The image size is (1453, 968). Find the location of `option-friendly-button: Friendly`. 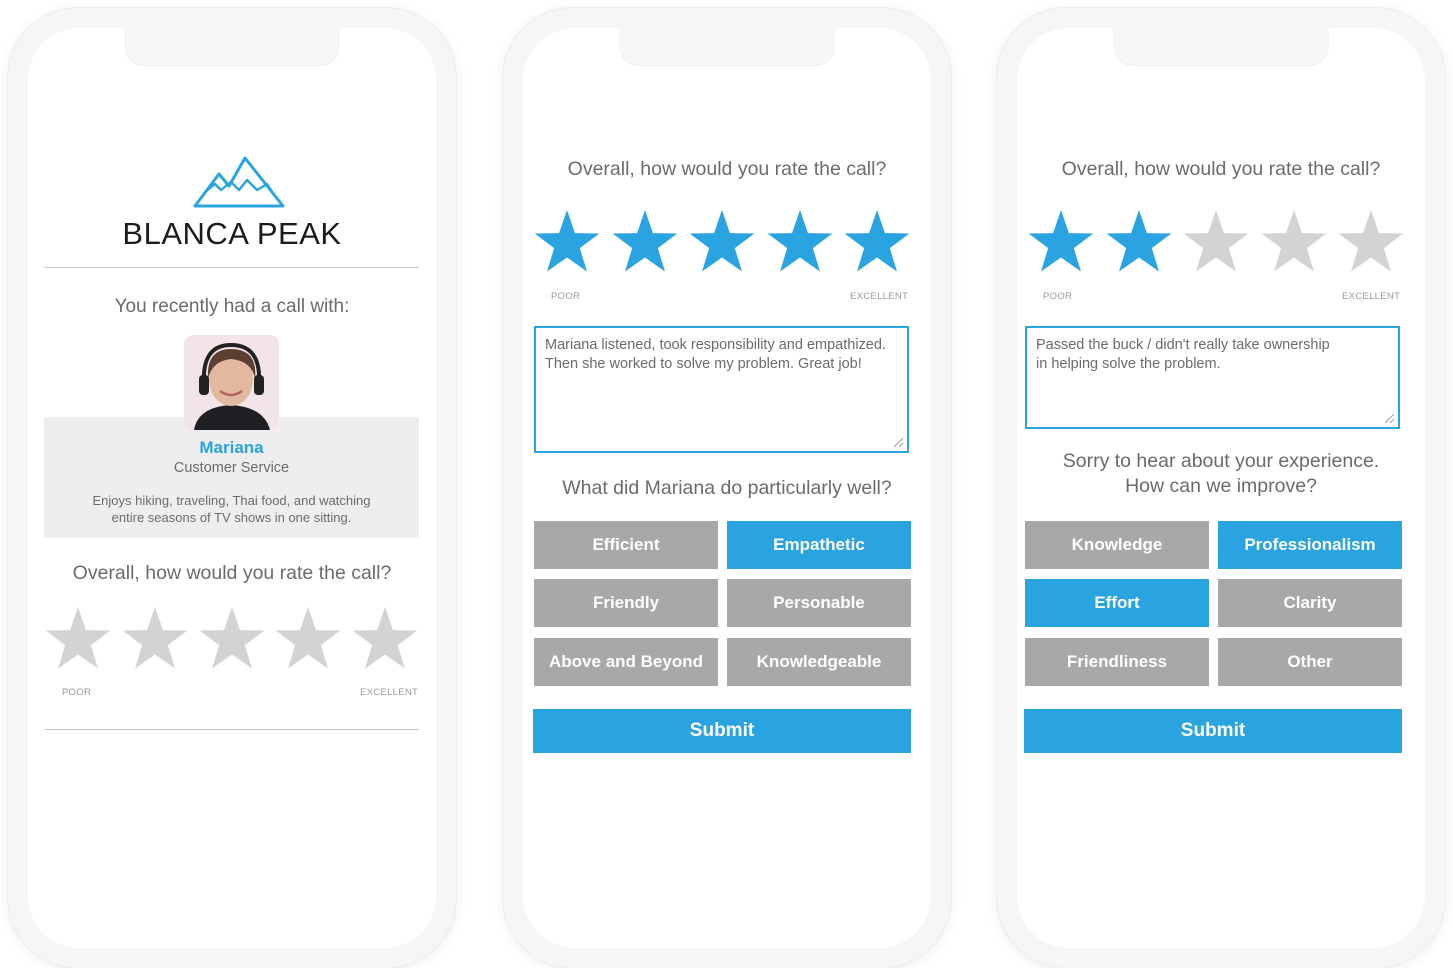

option-friendly-button: Friendly is located at coordinates (626, 603).